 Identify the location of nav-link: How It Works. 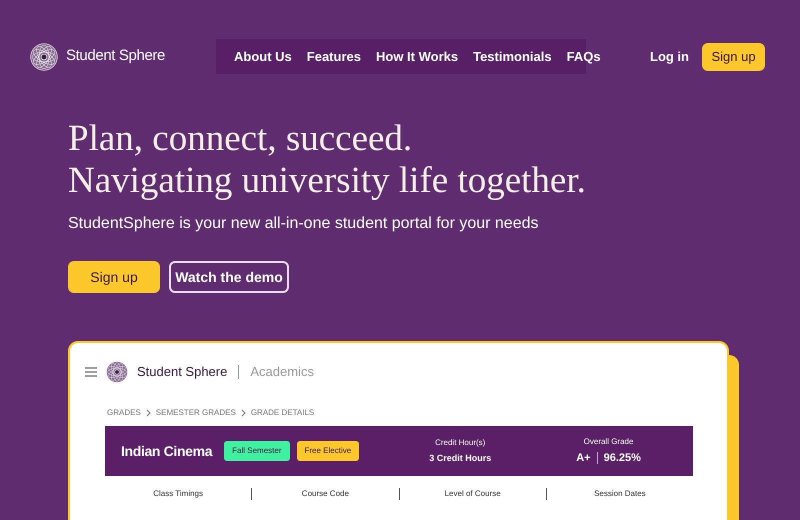
(417, 56).